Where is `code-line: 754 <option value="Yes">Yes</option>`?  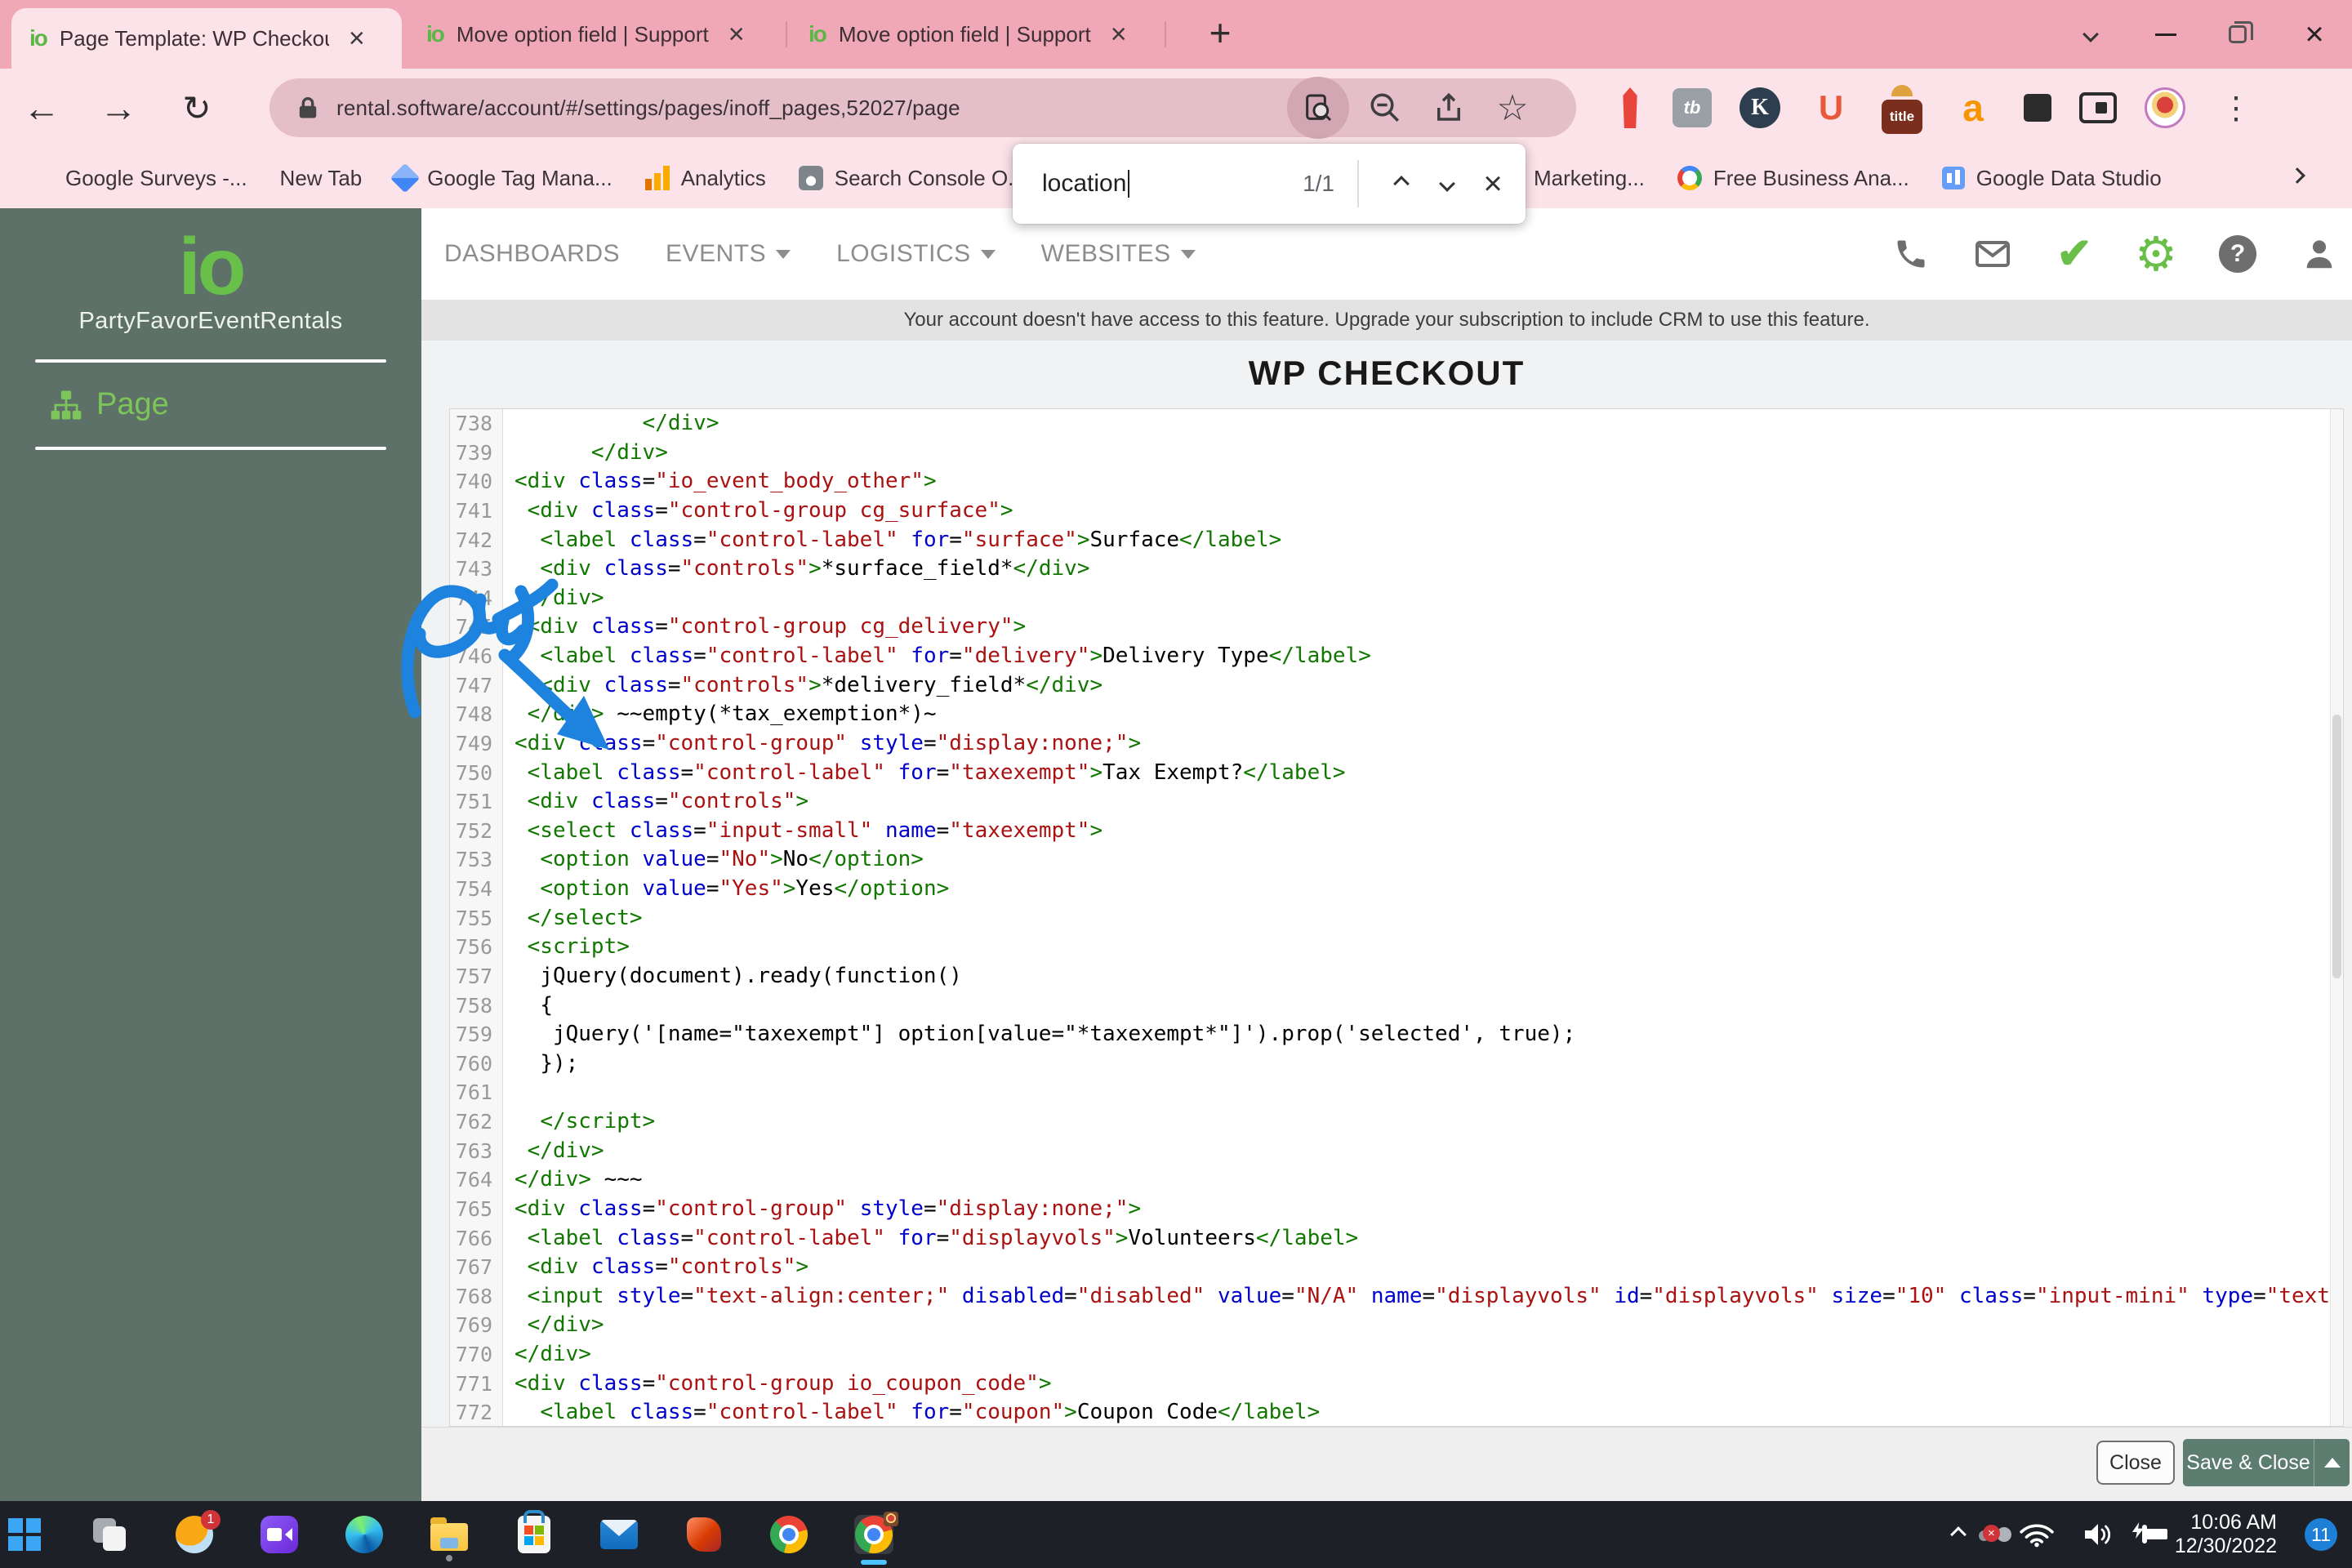 code-line: 754 <option value="Yes">Yes</option> is located at coordinates (1396, 889).